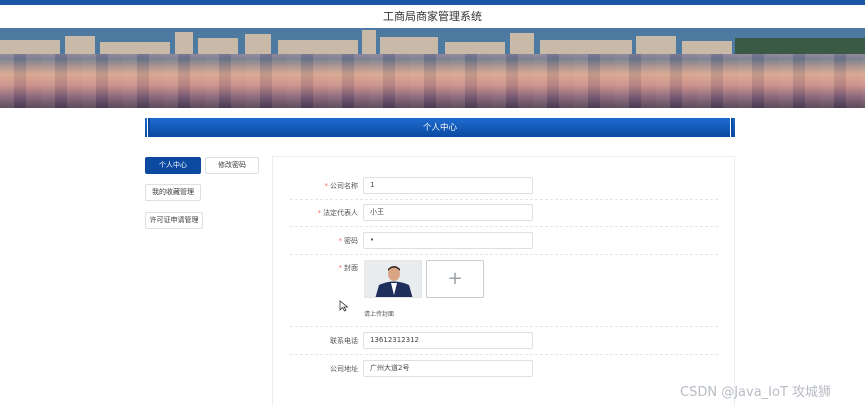 Image resolution: width=865 pixels, height=406 pixels. I want to click on section-header: 个人中心, so click(440, 127).